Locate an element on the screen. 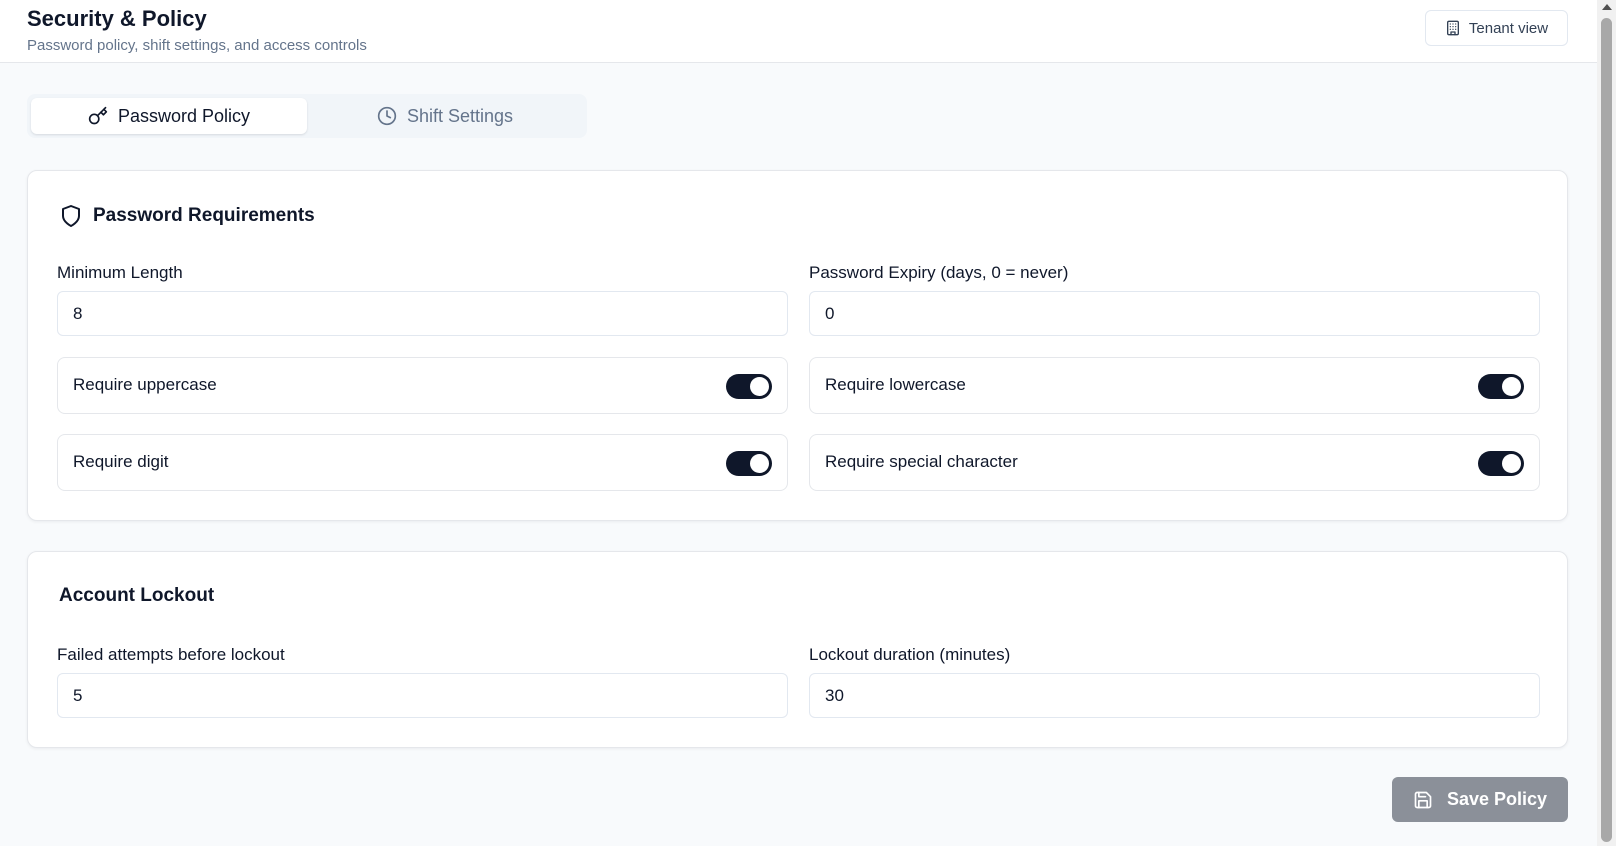 Image resolution: width=1616 pixels, height=846 pixels. key-icon is located at coordinates (98, 115).